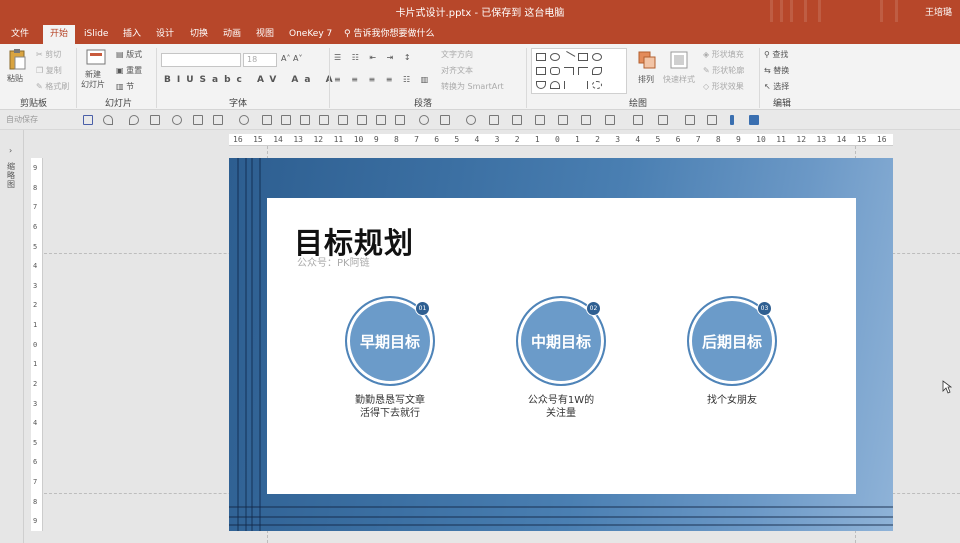 This screenshot has height=543, width=960. What do you see at coordinates (541, 85) in the screenshot?
I see `star-shape-icon` at bounding box center [541, 85].